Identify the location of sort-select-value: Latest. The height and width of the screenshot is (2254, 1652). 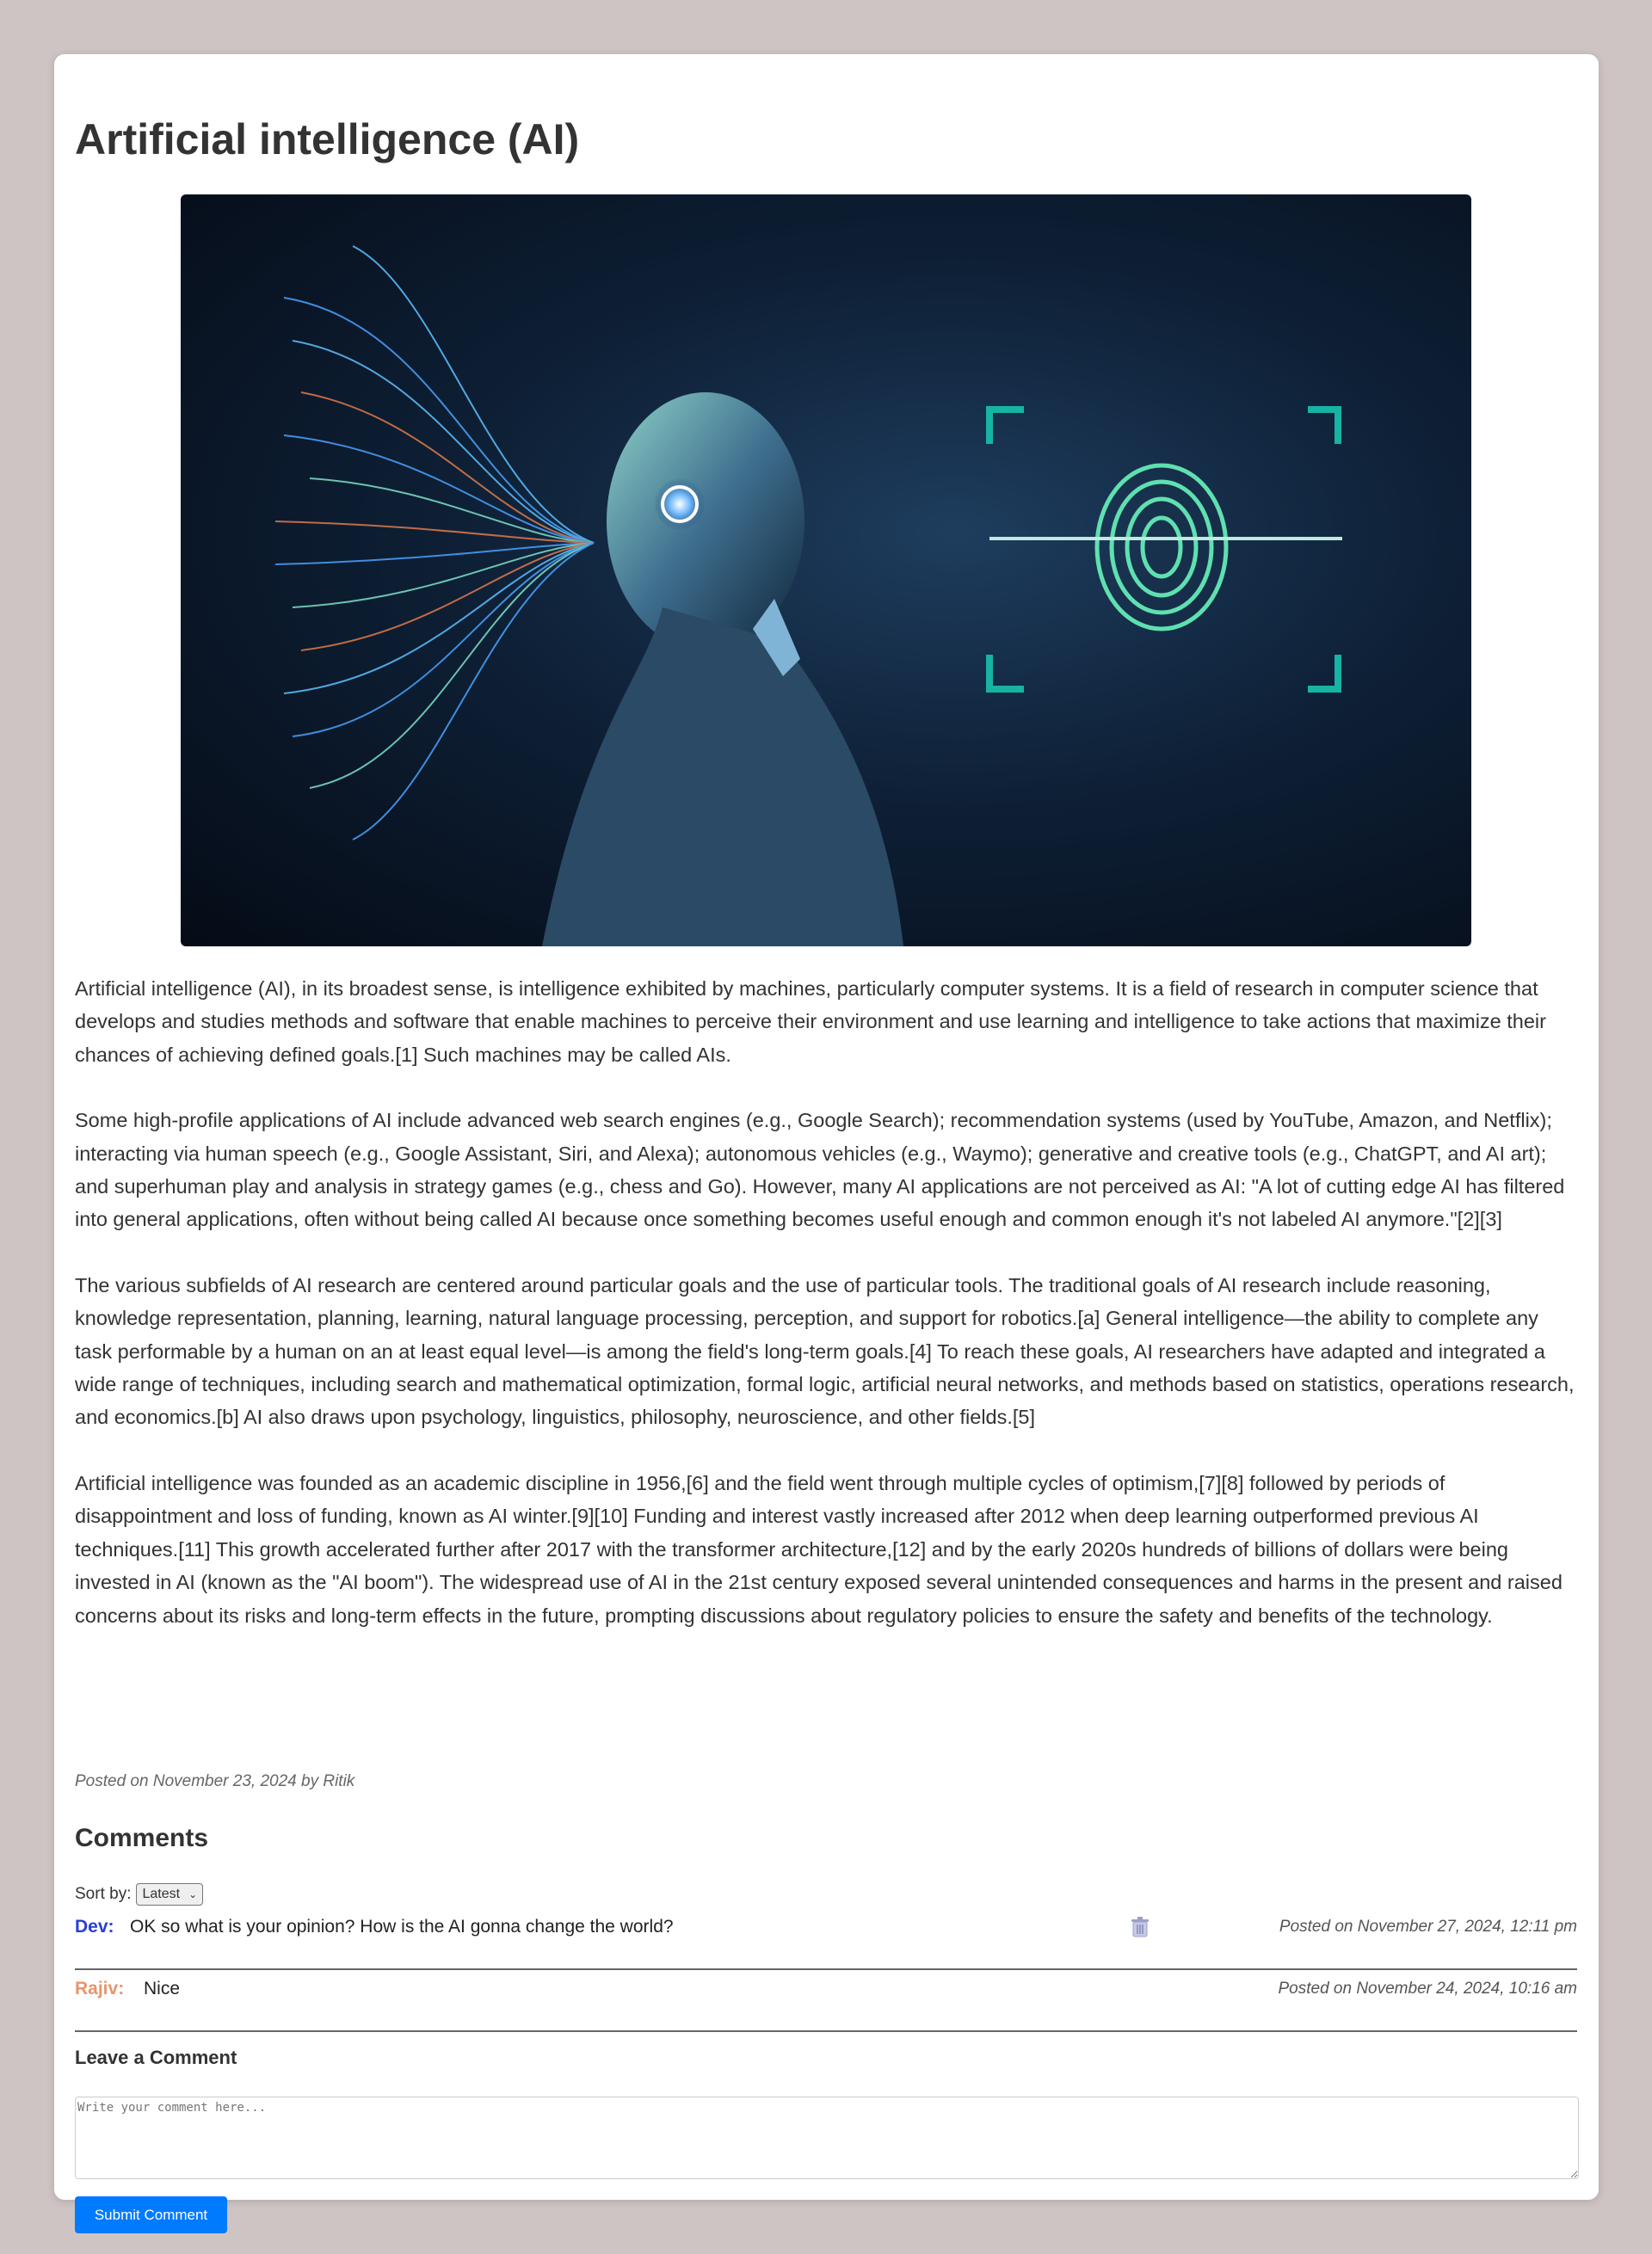
(161, 1894).